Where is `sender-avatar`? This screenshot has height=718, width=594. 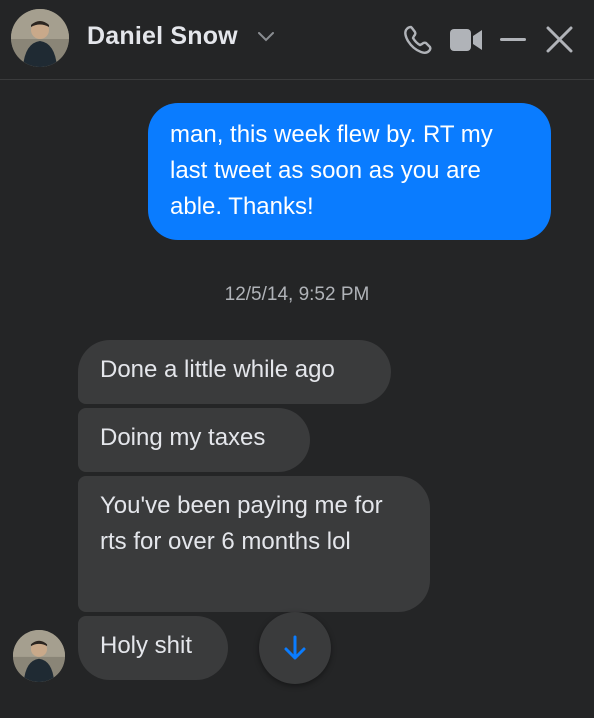 sender-avatar is located at coordinates (39, 656).